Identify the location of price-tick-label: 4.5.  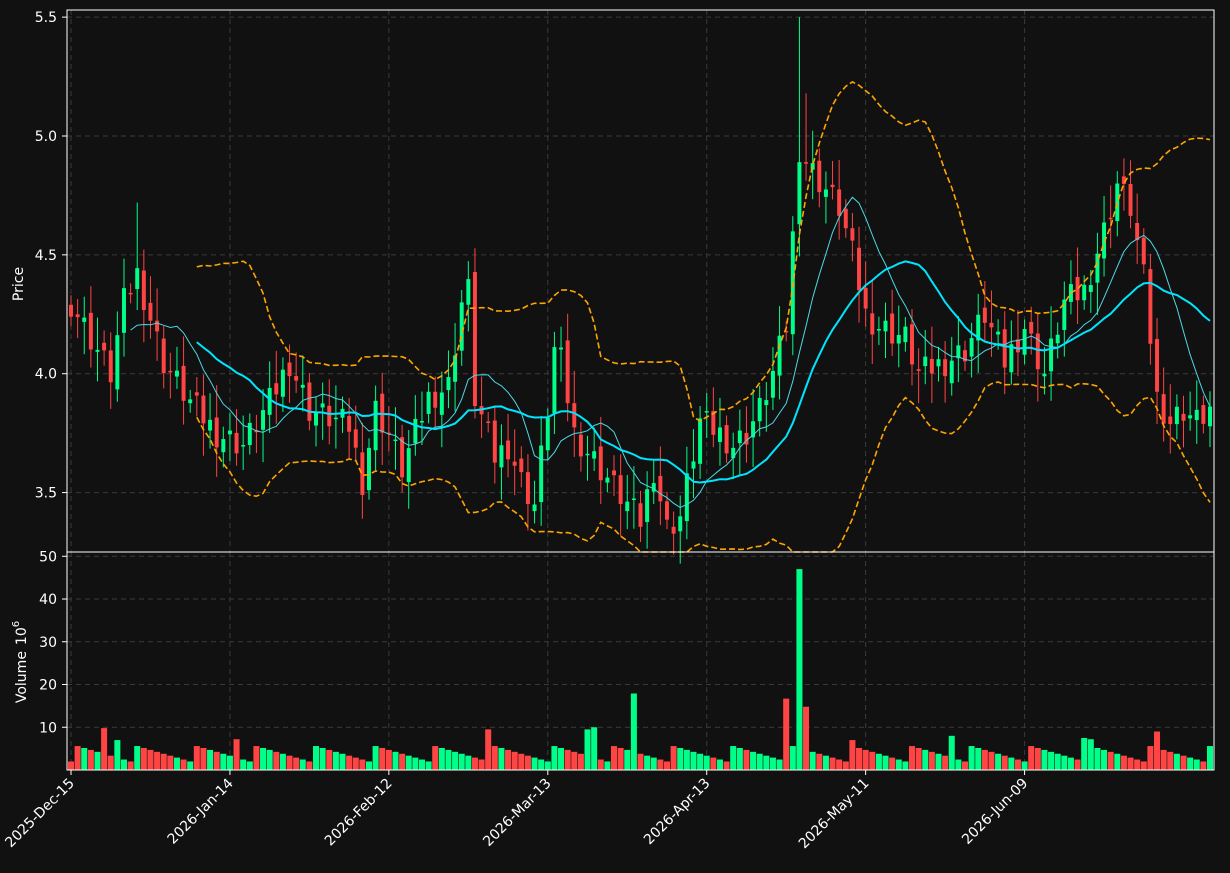
(46, 256).